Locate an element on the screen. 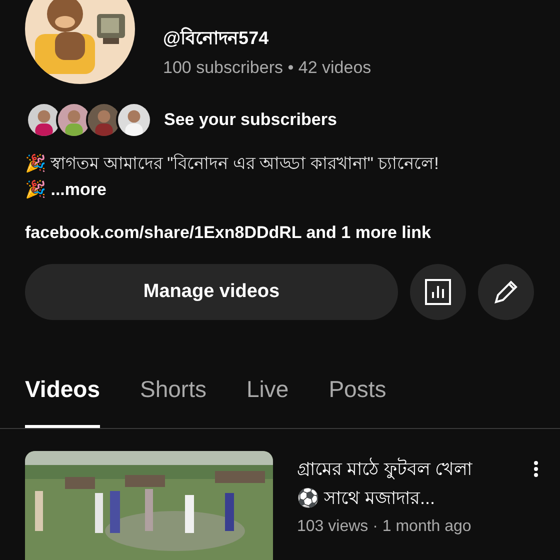 This screenshot has width=560, height=560. more-link: 🎉 ...more is located at coordinates (292, 190).